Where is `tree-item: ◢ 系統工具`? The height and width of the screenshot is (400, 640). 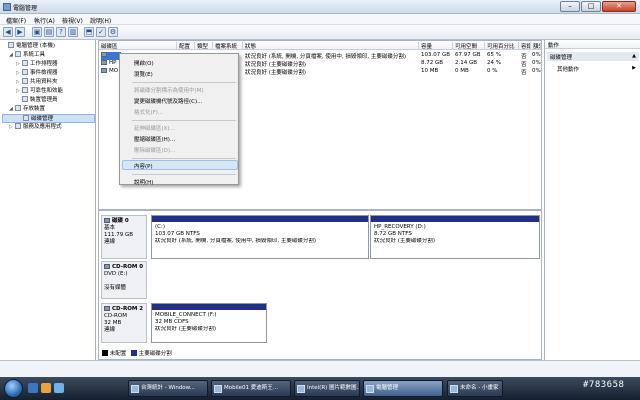
tree-item: ◢ 系統工具 is located at coordinates (48, 55).